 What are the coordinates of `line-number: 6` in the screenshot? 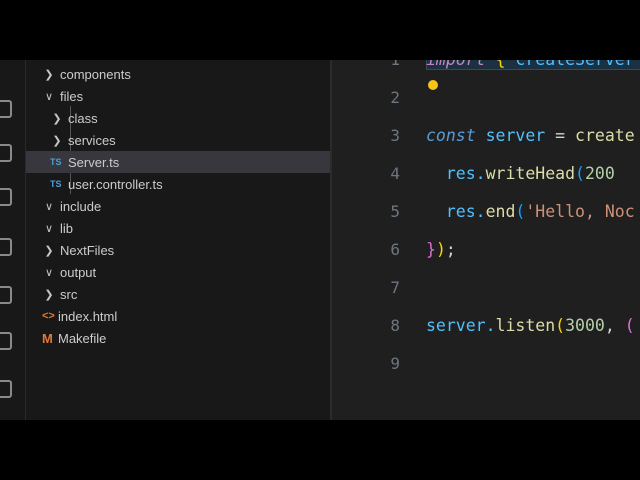 It's located at (395, 249).